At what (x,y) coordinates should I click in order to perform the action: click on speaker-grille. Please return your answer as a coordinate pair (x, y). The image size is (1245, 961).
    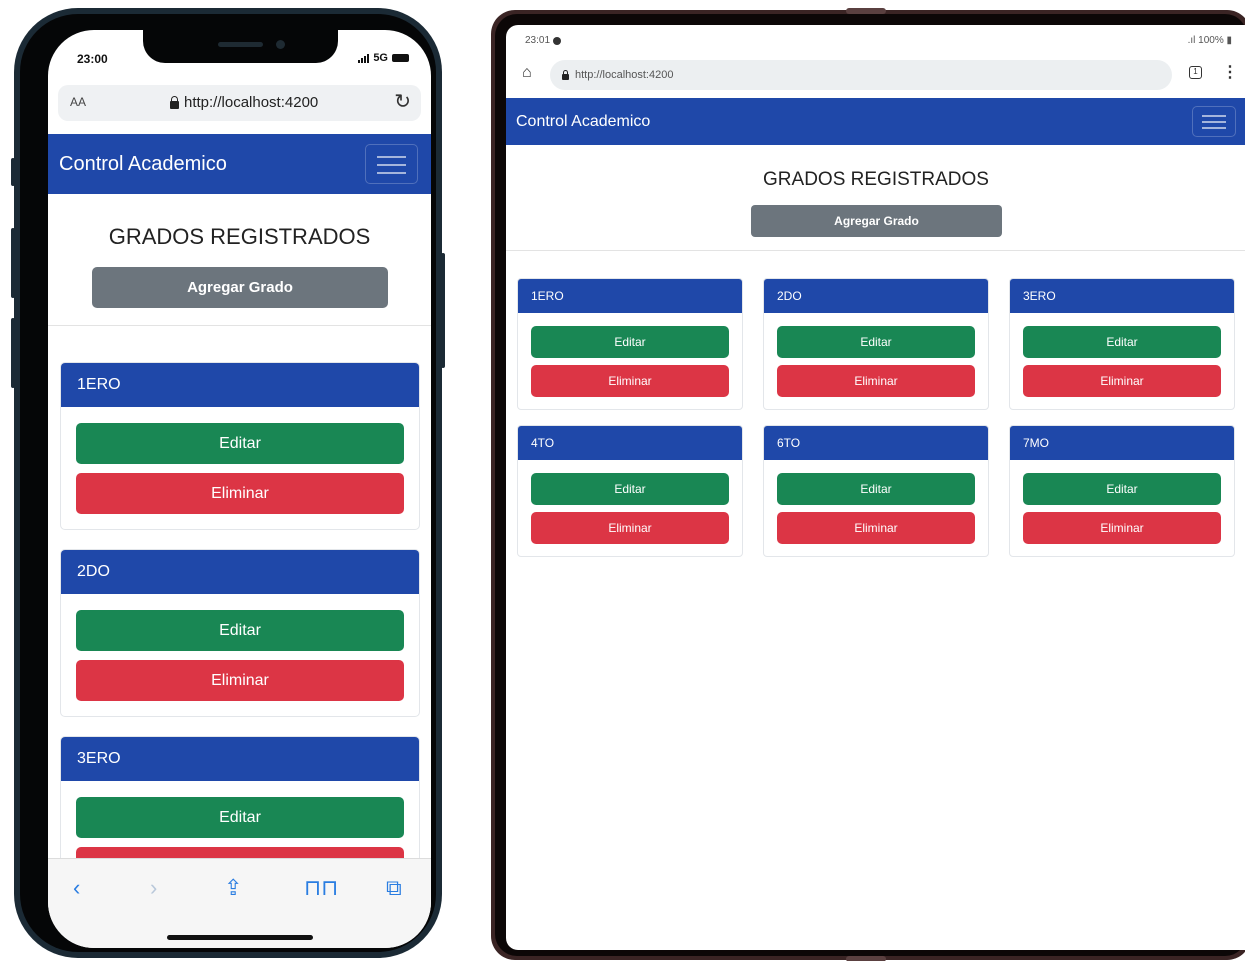
    Looking at the image, I should click on (240, 44).